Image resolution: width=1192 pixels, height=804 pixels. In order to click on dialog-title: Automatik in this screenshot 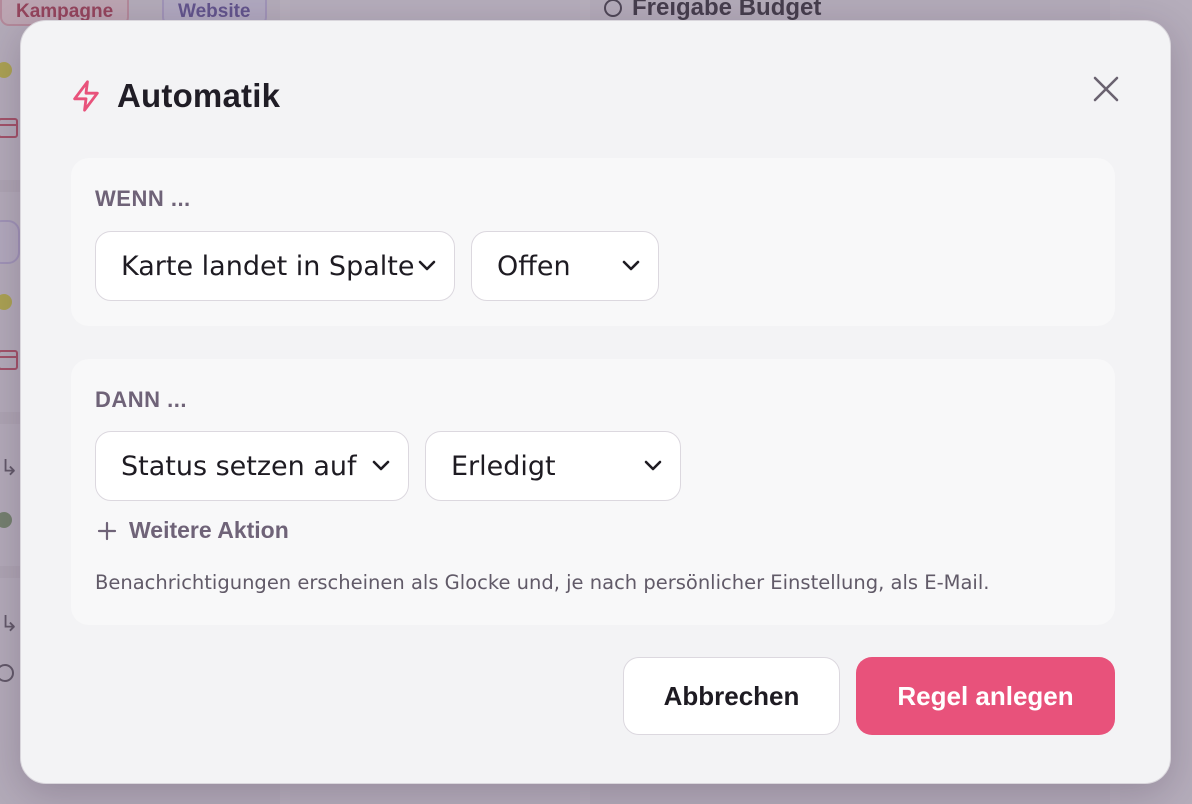, I will do `click(199, 95)`.